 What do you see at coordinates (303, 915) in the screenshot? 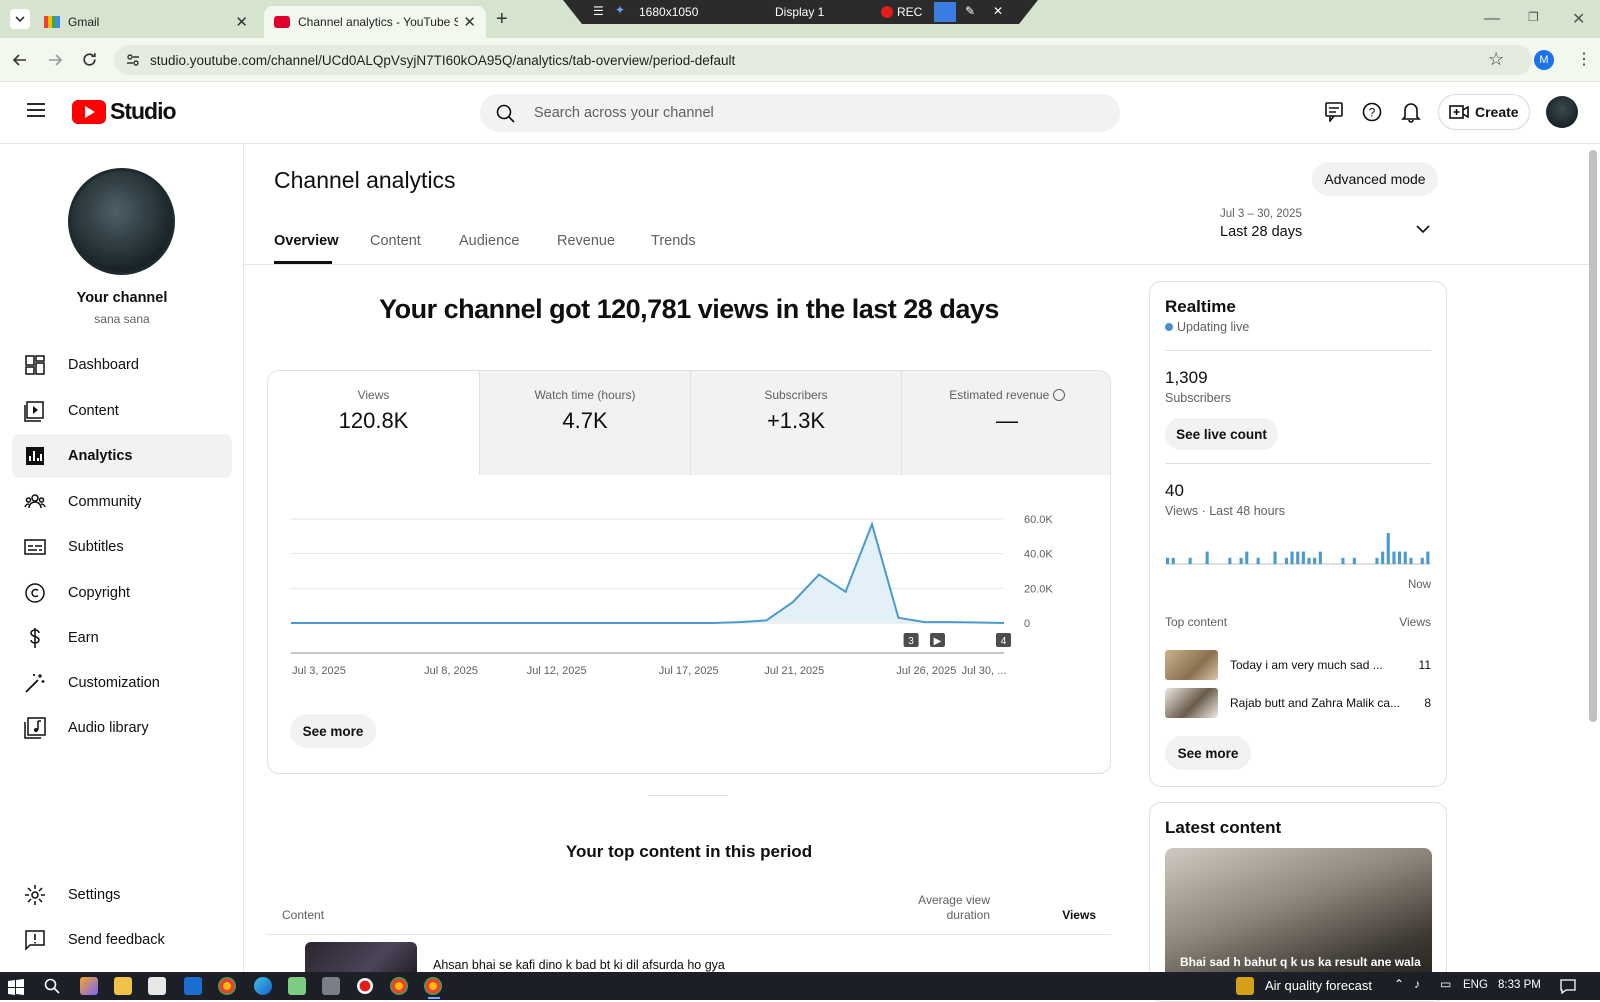
I see `content-column-header: Content` at bounding box center [303, 915].